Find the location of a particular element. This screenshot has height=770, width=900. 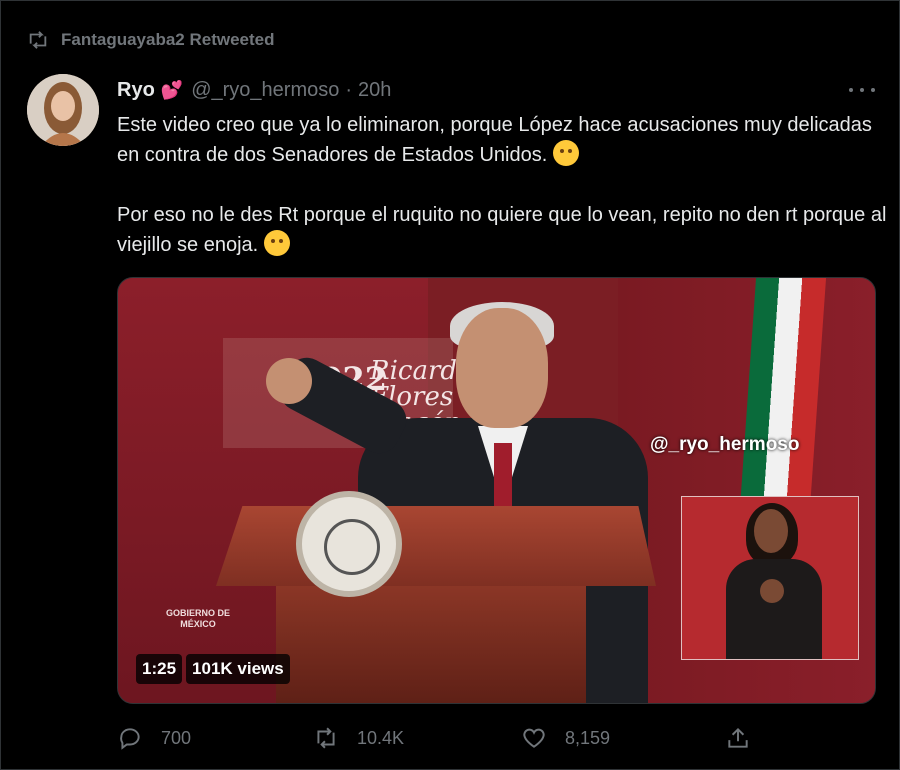

podium-top is located at coordinates (436, 546).